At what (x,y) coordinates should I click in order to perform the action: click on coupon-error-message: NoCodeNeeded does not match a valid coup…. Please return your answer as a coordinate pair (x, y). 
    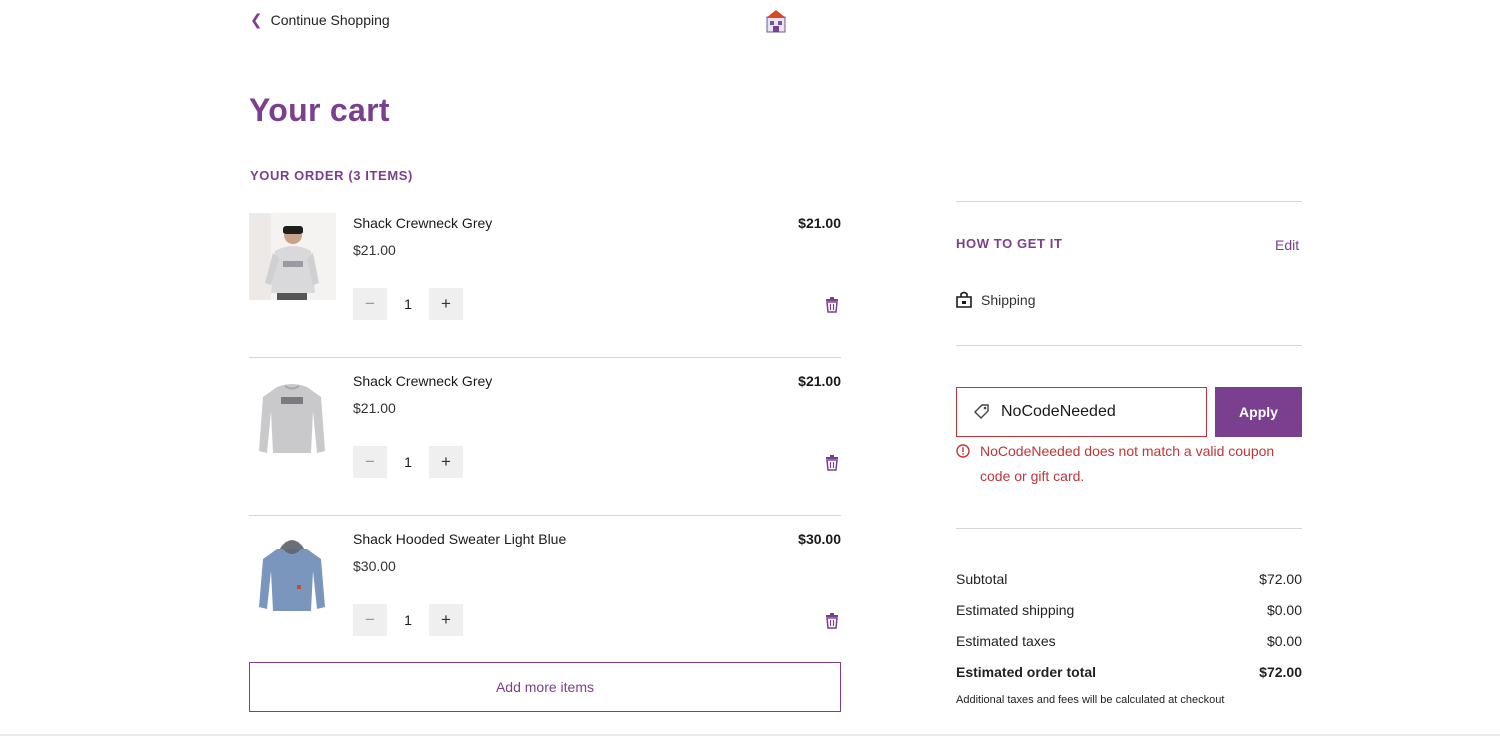
    Looking at the image, I should click on (1116, 464).